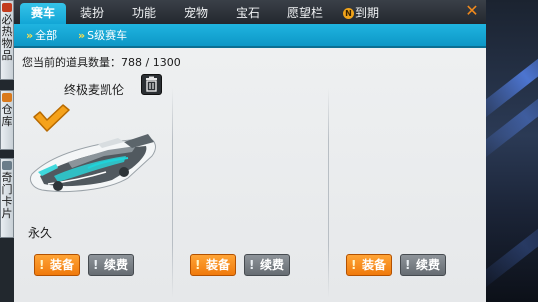  I want to click on background-scene, so click(512, 151).